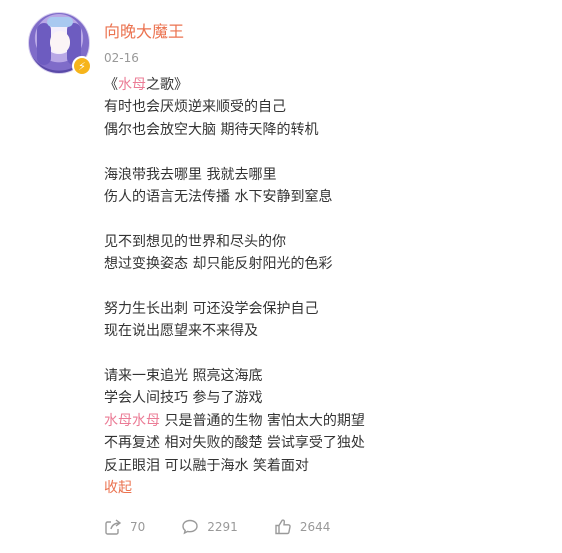  Describe the element at coordinates (183, 376) in the screenshot. I see `post-text: 请来一束追光 照亮这海底` at that location.